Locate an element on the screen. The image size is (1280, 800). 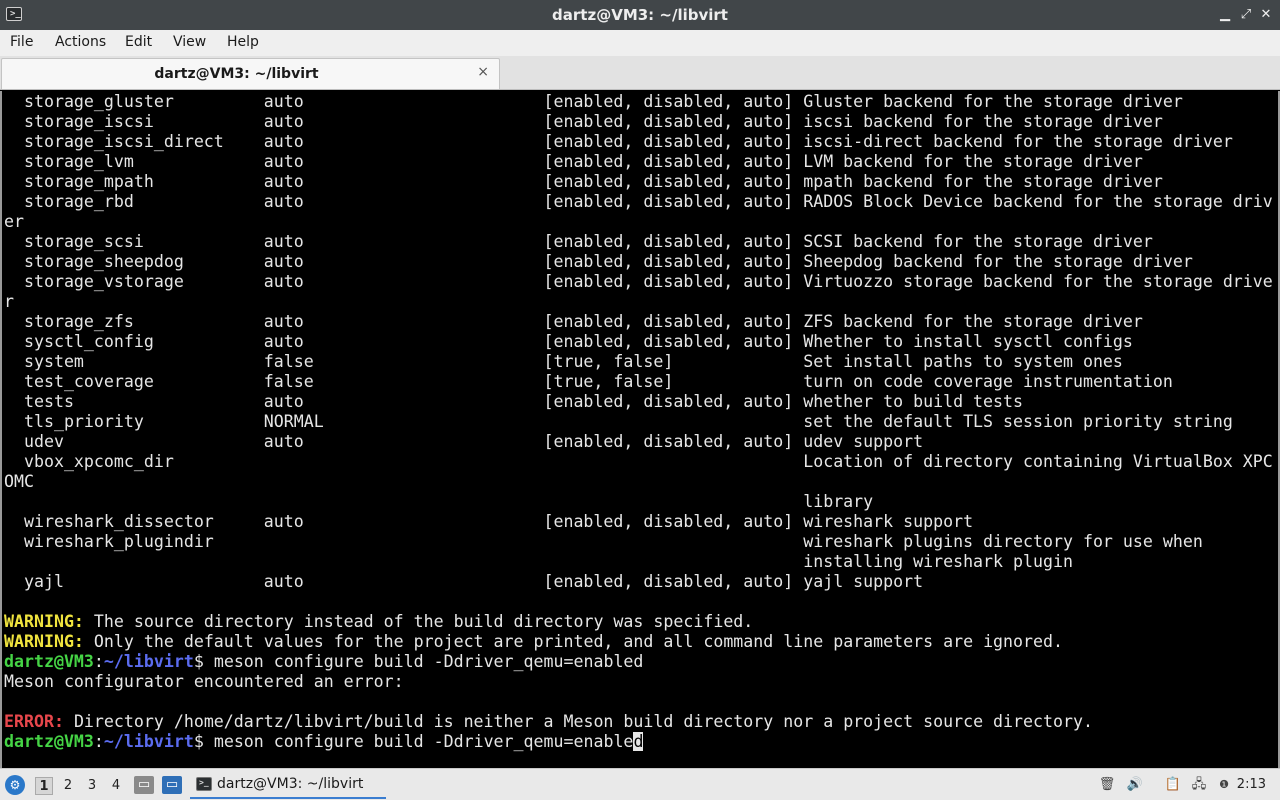
workspace-3-button: 3 is located at coordinates (92, 786).